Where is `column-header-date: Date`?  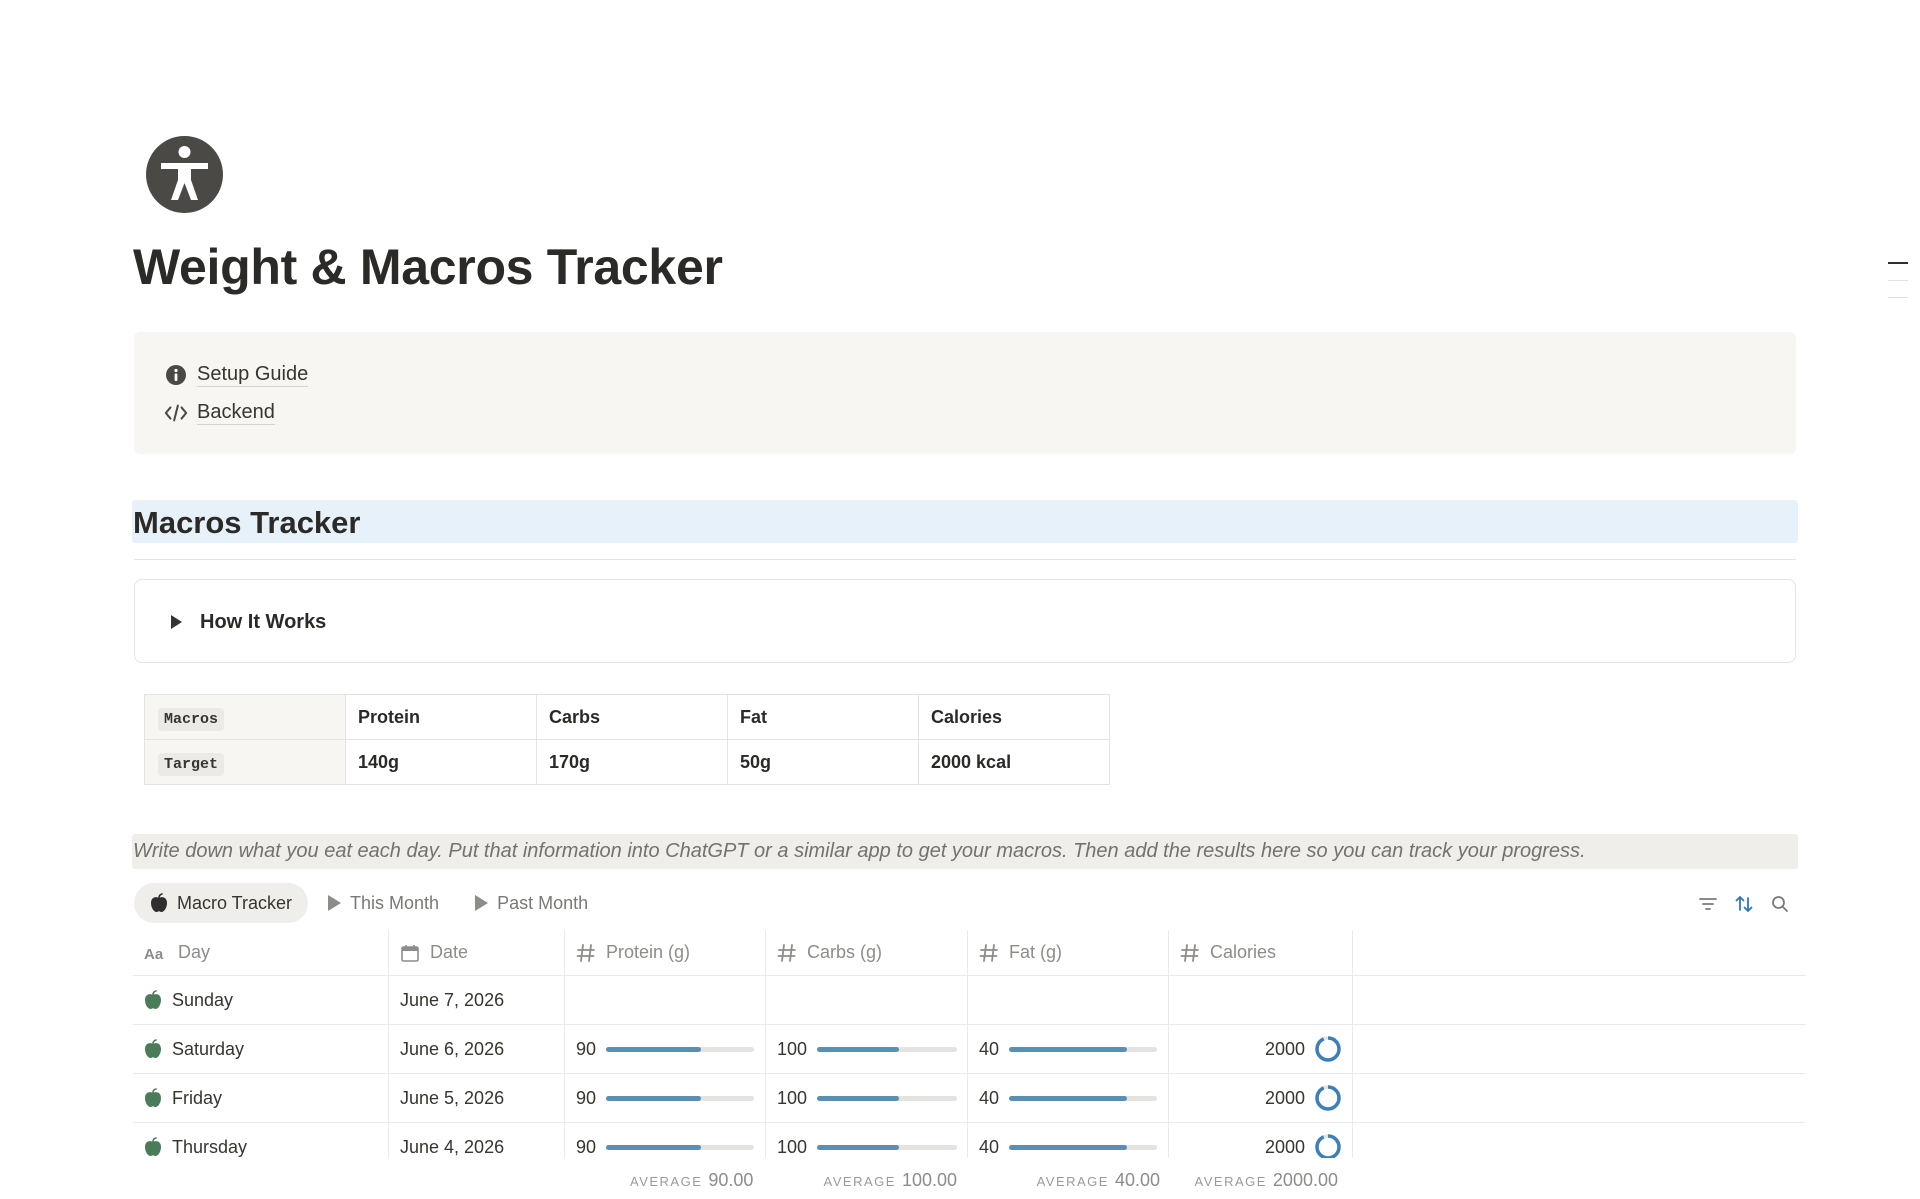 column-header-date: Date is located at coordinates (477, 952).